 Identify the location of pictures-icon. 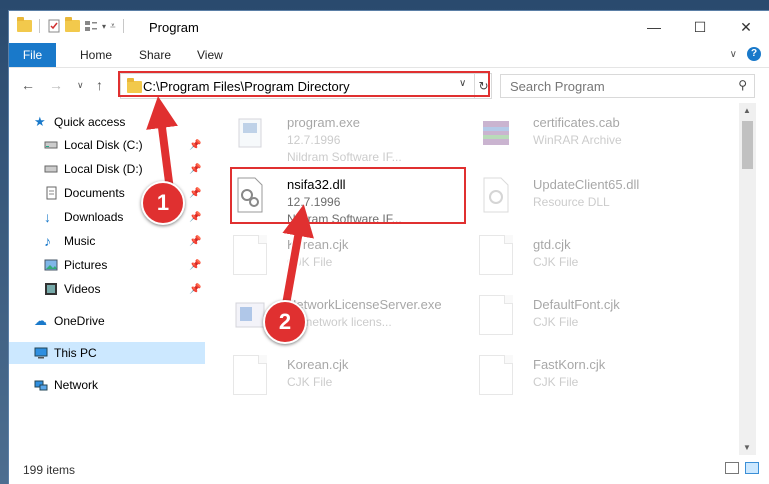
(51, 265).